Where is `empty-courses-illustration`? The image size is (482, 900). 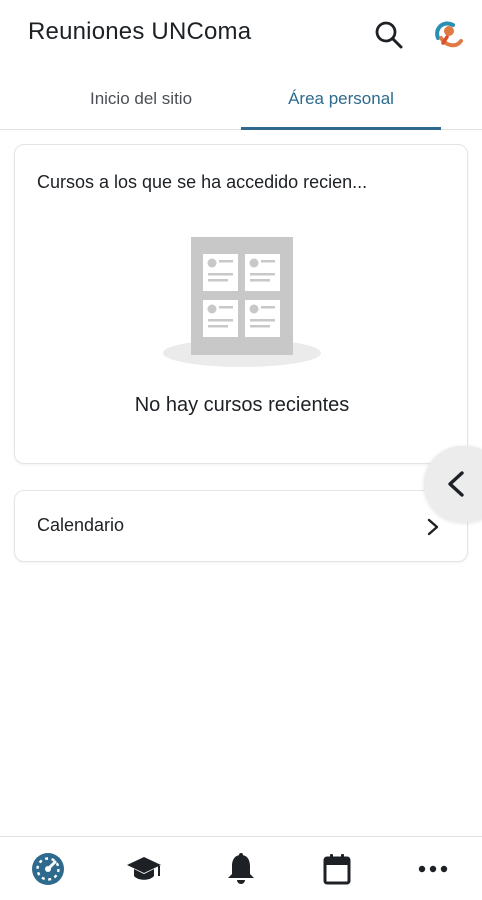 empty-courses-illustration is located at coordinates (242, 303).